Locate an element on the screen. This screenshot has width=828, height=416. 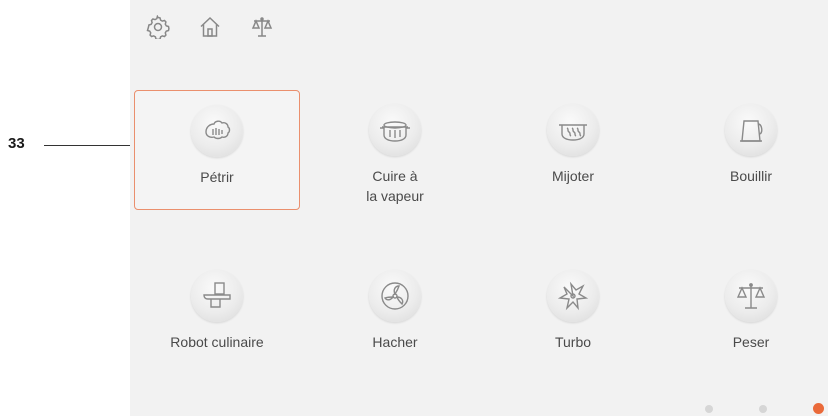
tile-simmer: Mijoter is located at coordinates (573, 150).